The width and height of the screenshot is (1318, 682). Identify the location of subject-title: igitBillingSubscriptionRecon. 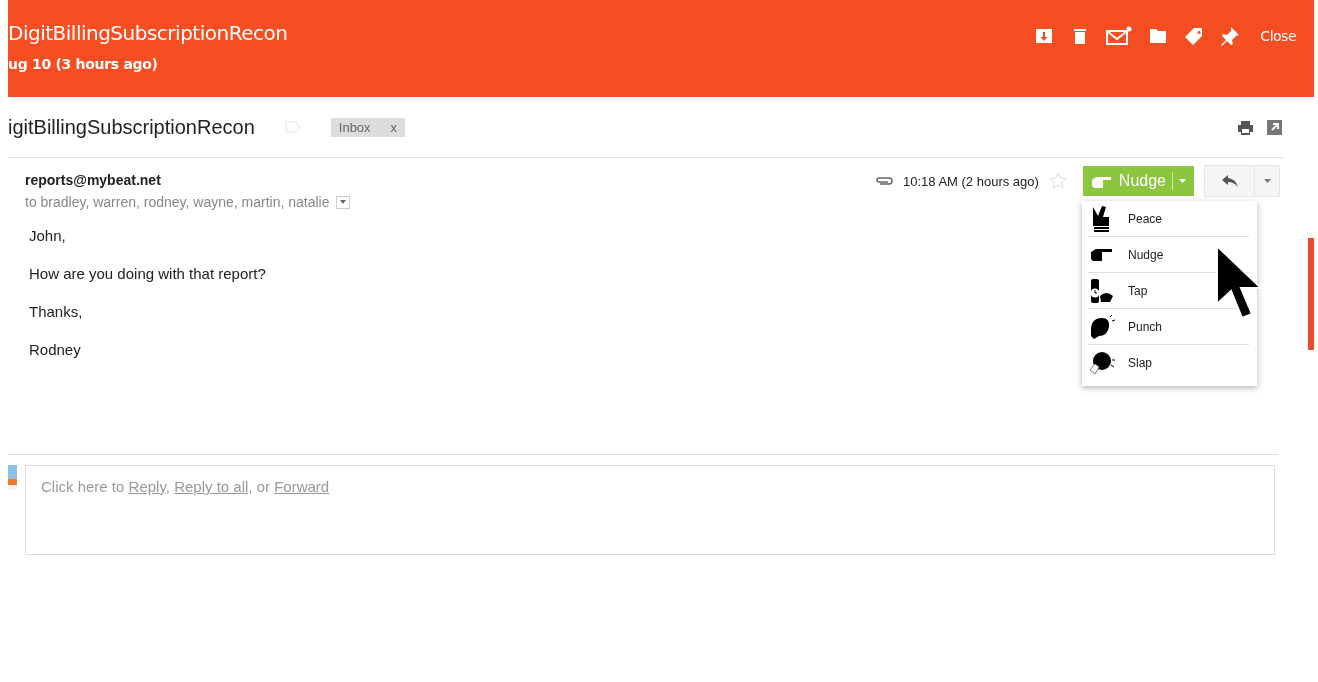
(131, 127).